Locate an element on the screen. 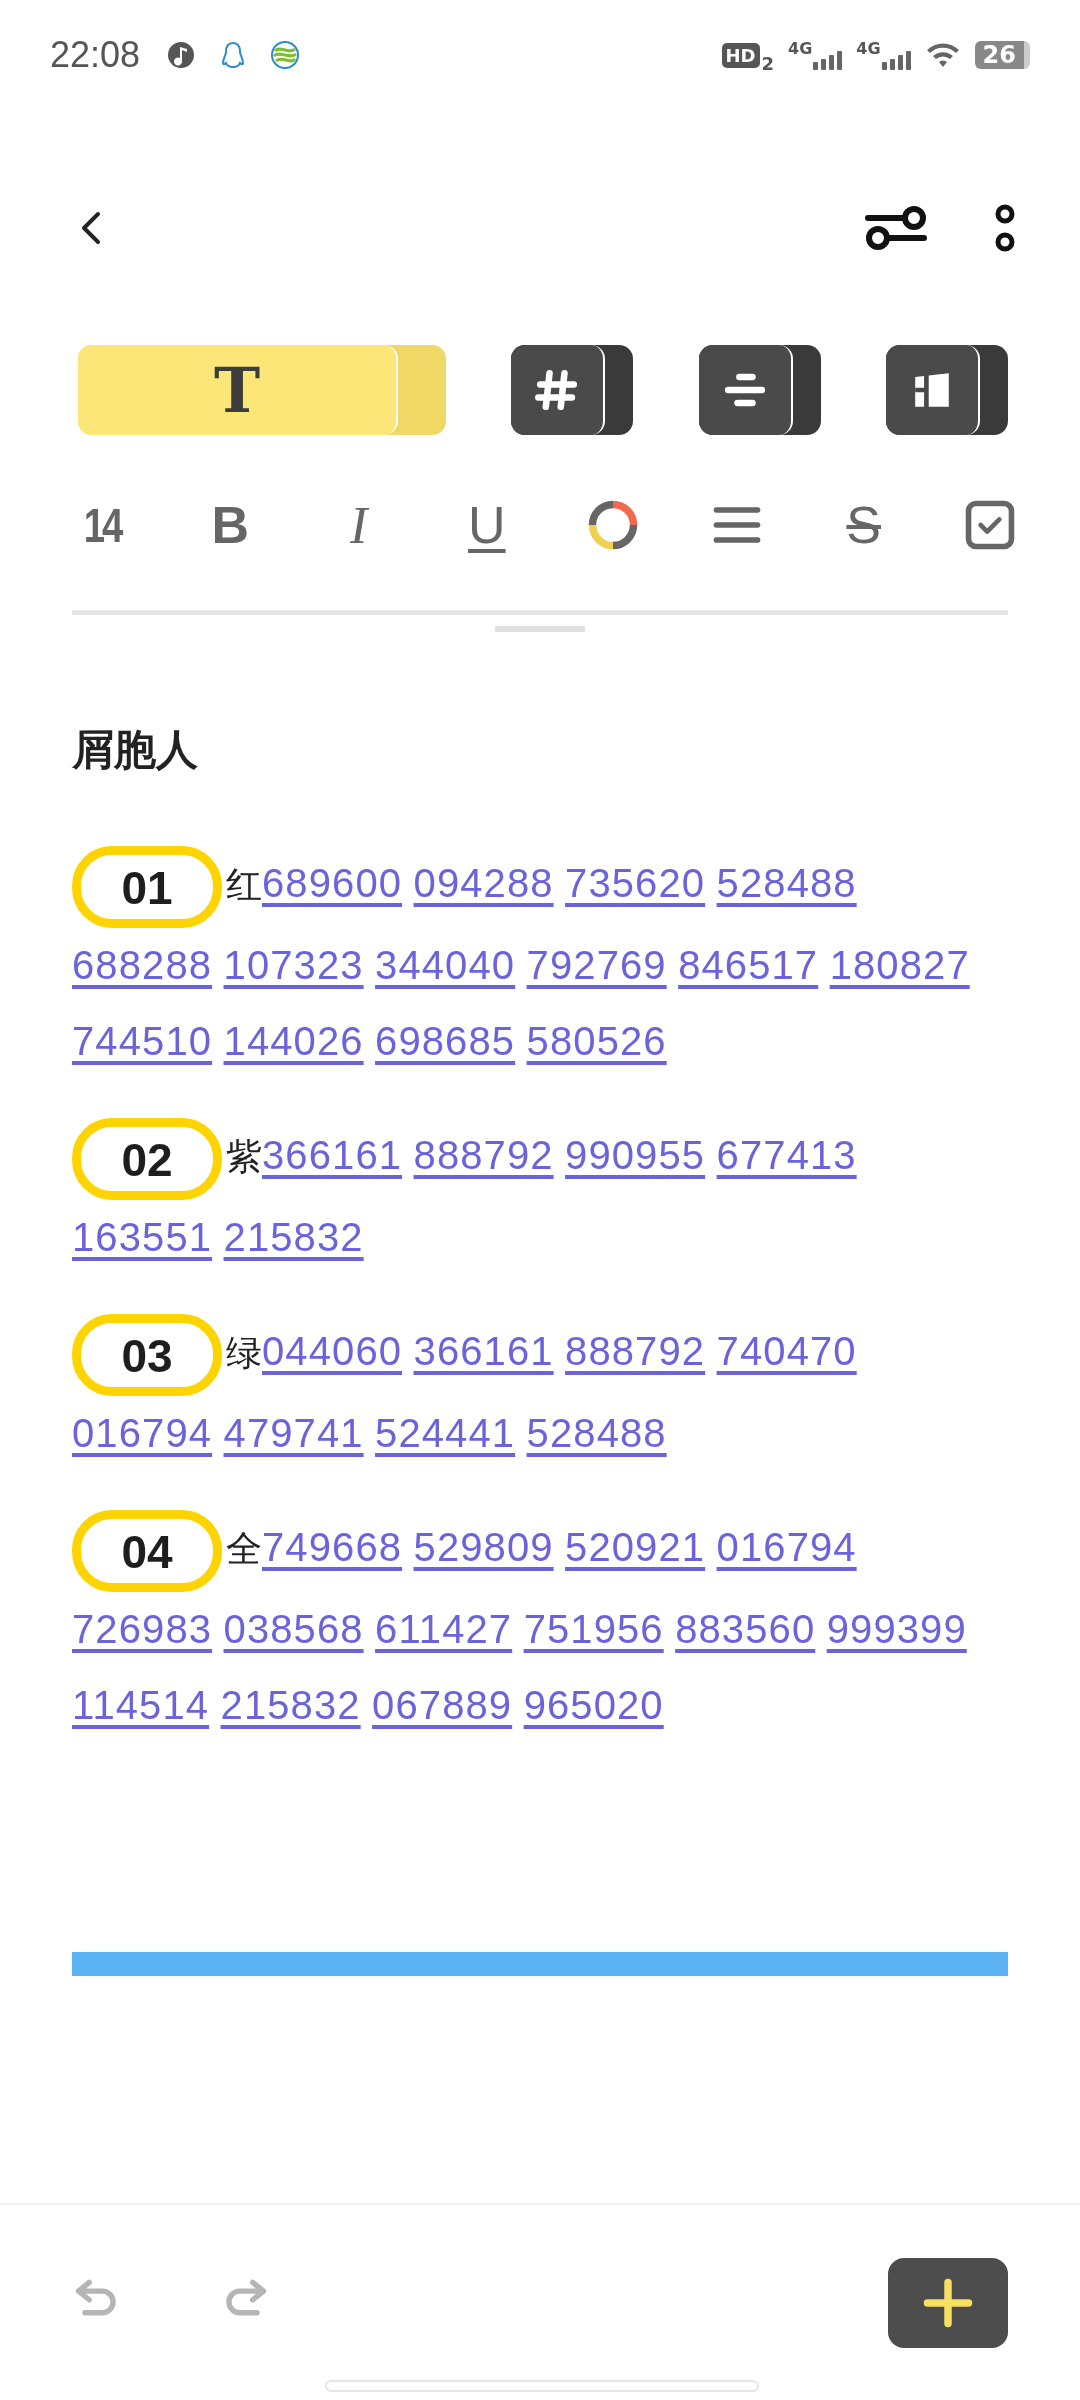 This screenshot has height=2400, width=1080. number-link: 965020 is located at coordinates (593, 1705).